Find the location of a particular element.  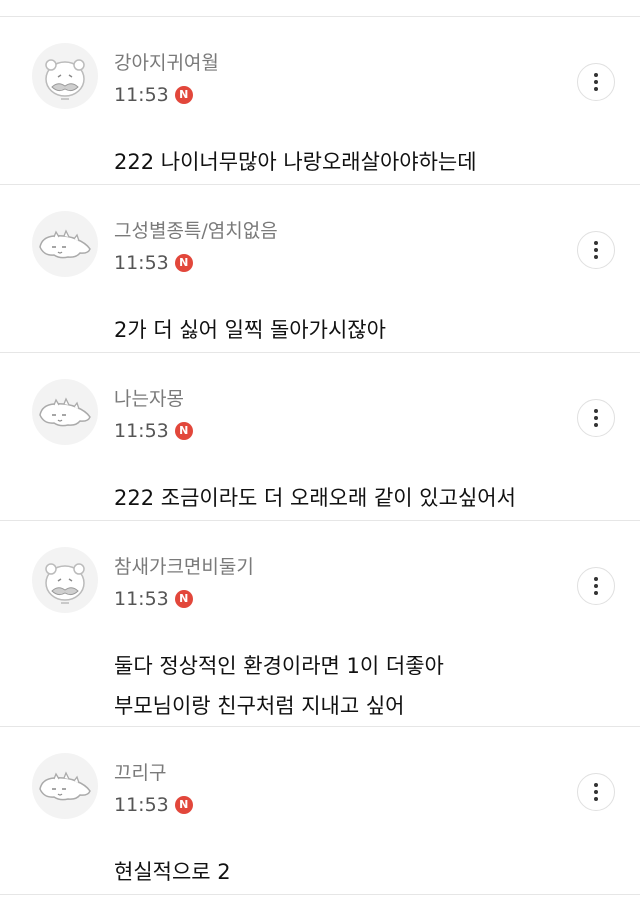

comment-body: 222 조금이라도 더 오래오래 같이 있고싶어서 is located at coordinates (315, 498).